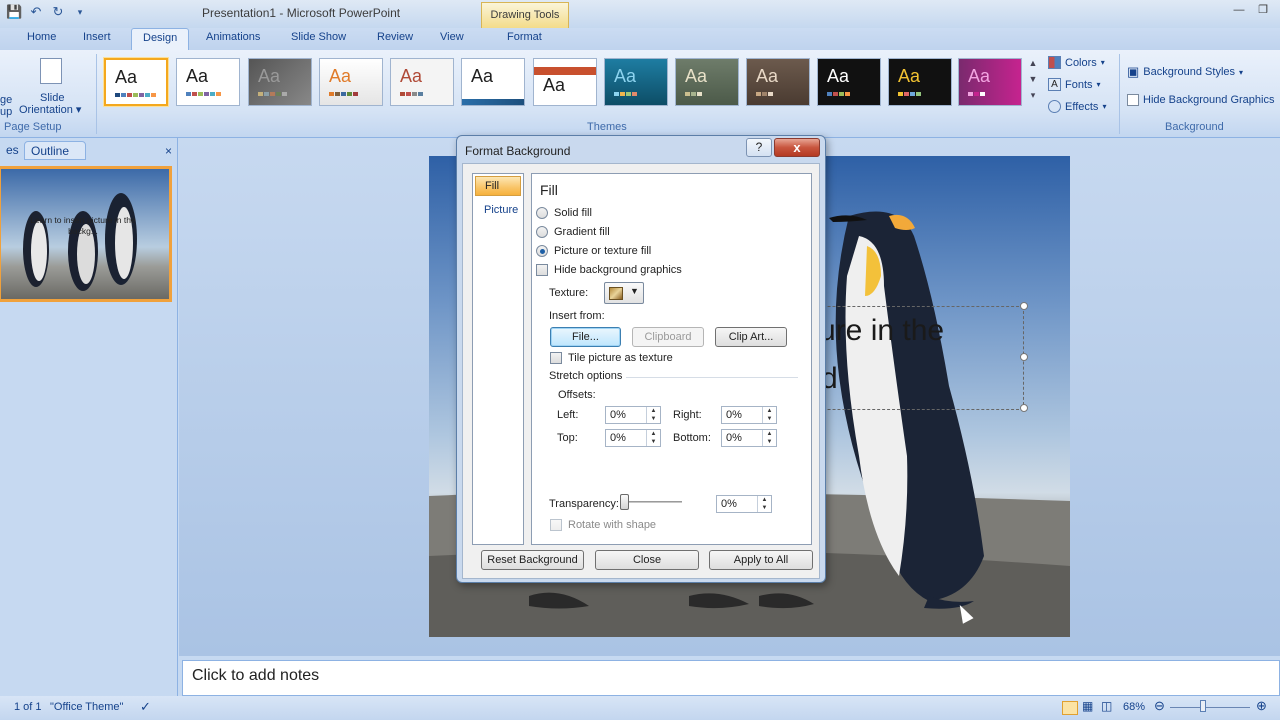  I want to click on themes-group-label: Themes, so click(607, 127).